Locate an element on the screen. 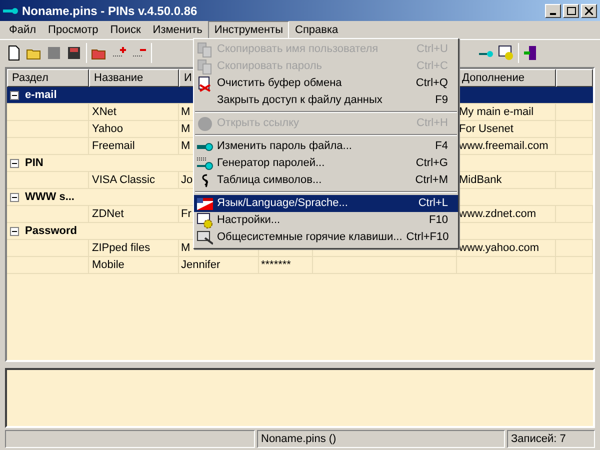  table-cell-text: Jo is located at coordinates (187, 180).